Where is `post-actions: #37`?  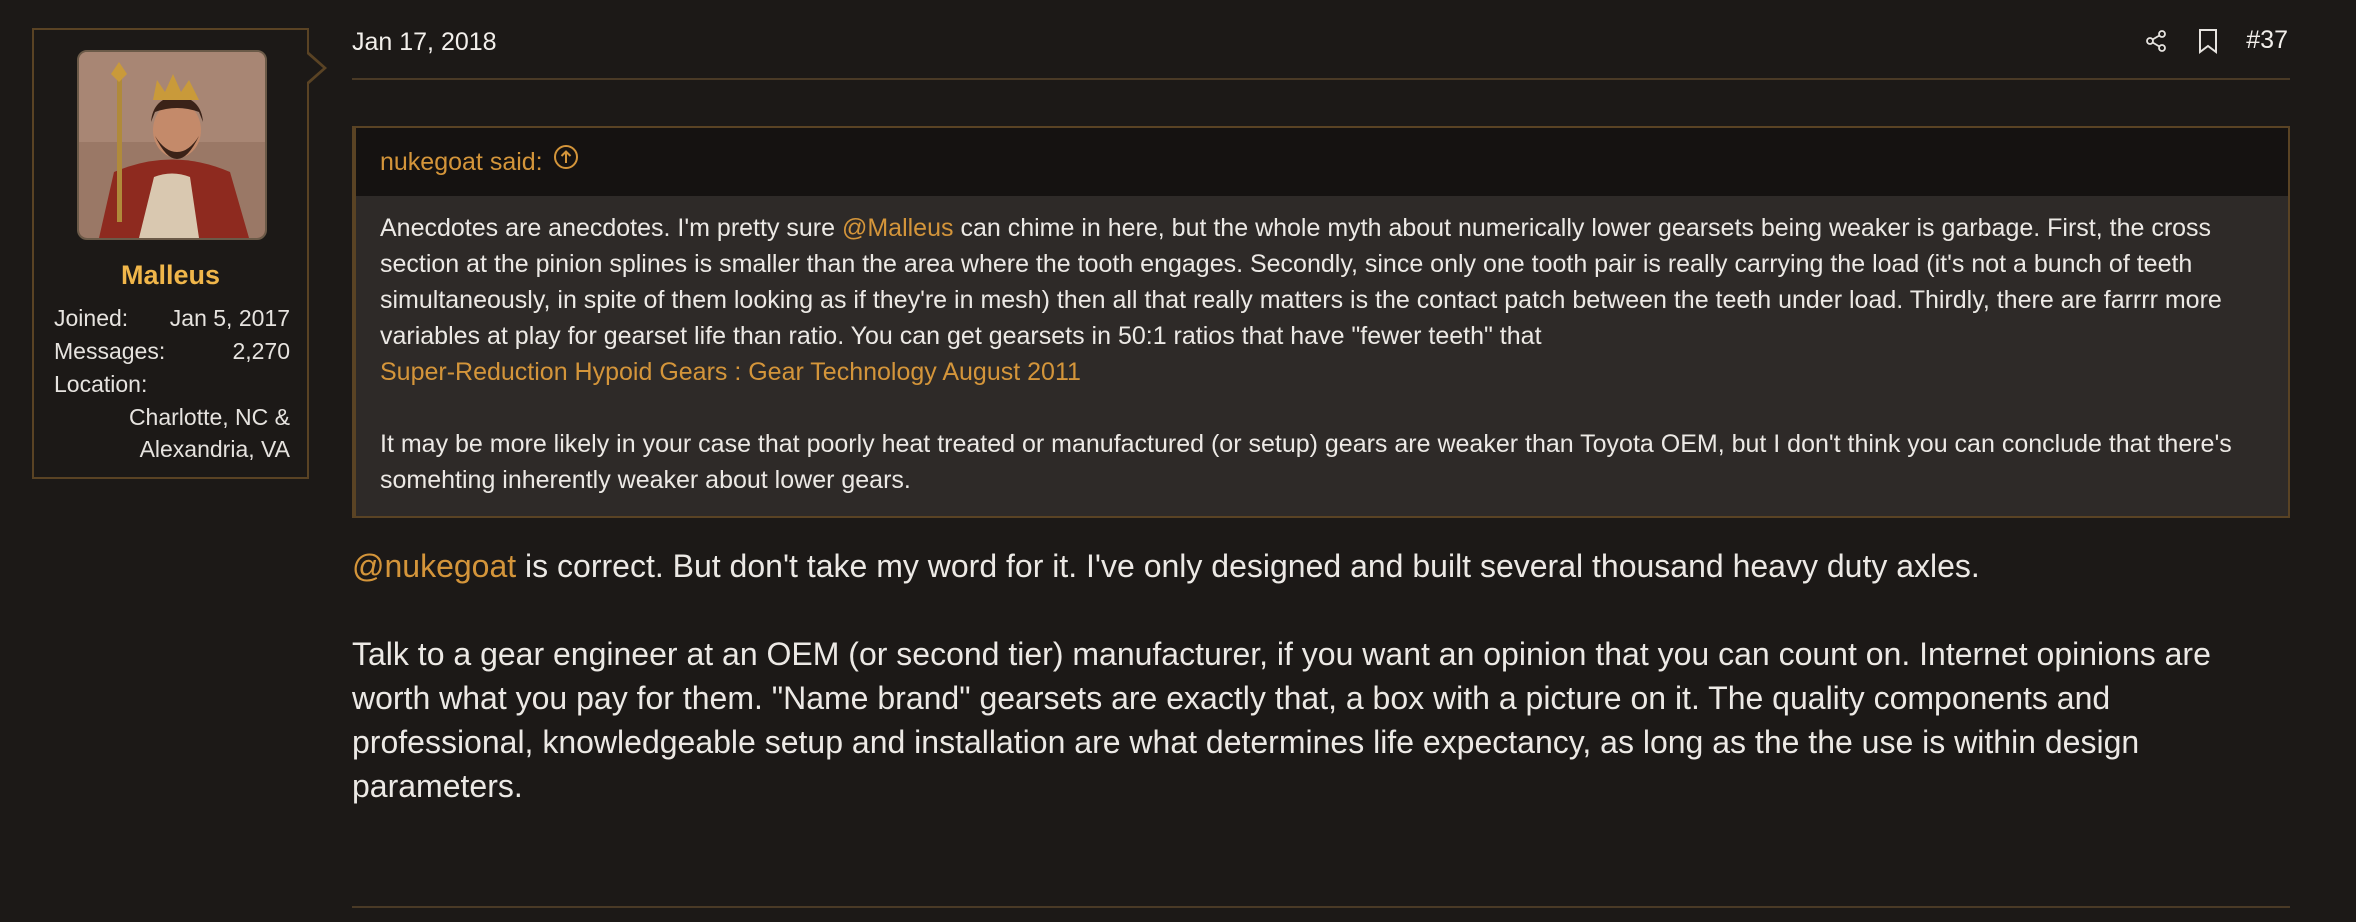
post-actions: #37 is located at coordinates (2215, 40).